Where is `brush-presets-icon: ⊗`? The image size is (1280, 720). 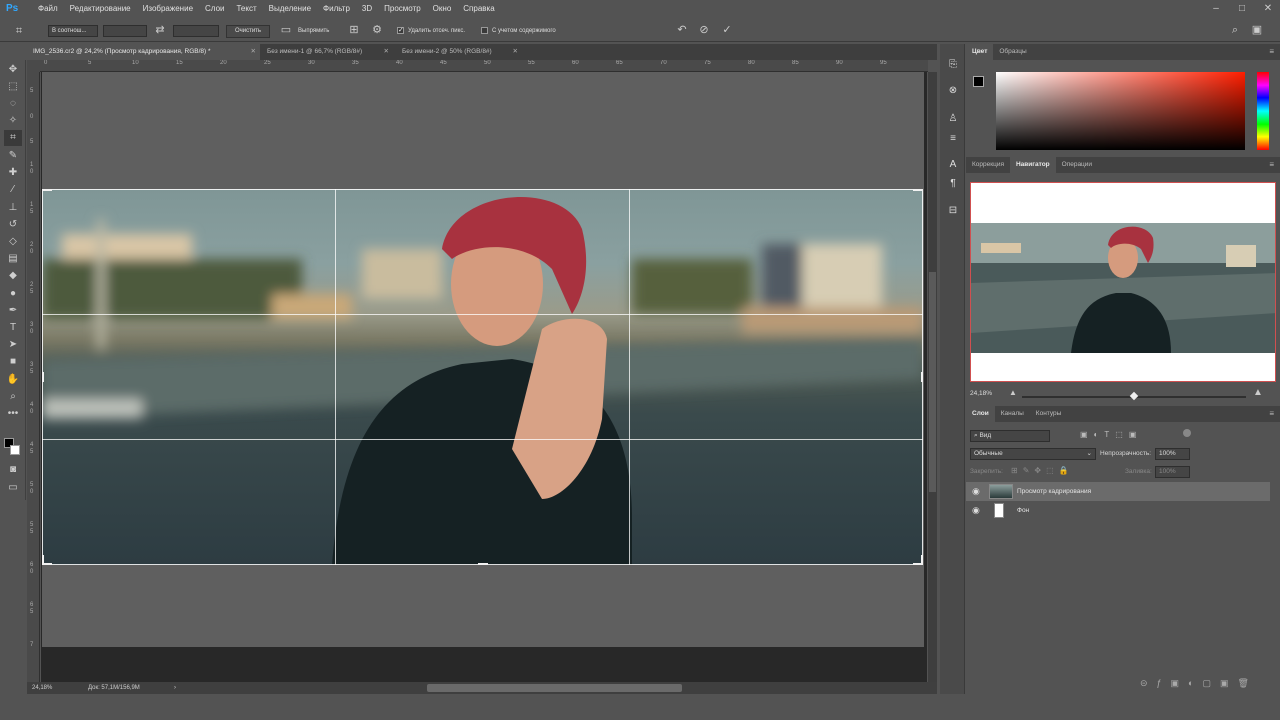
brush-presets-icon: ⊗ is located at coordinates (953, 91).